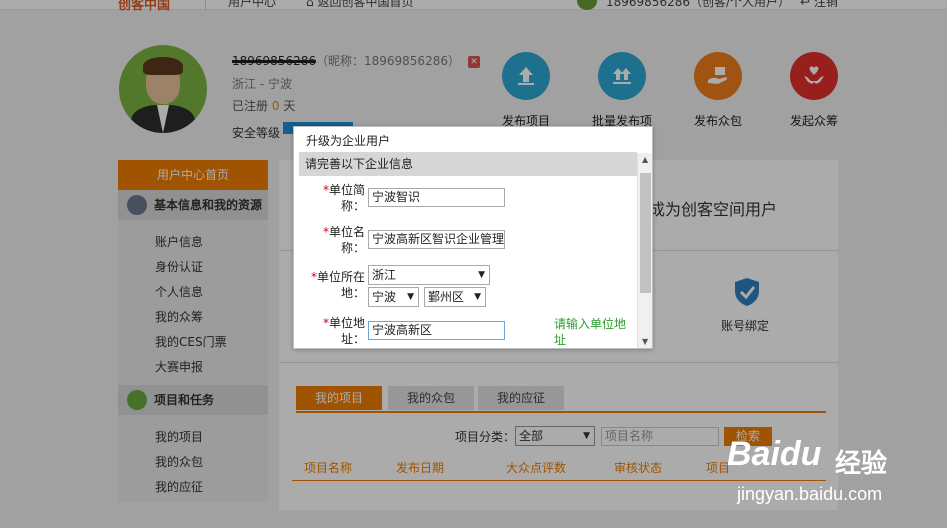 The height and width of the screenshot is (528, 947). What do you see at coordinates (590, 332) in the screenshot?
I see `address-hint: 请输入单位地址` at bounding box center [590, 332].